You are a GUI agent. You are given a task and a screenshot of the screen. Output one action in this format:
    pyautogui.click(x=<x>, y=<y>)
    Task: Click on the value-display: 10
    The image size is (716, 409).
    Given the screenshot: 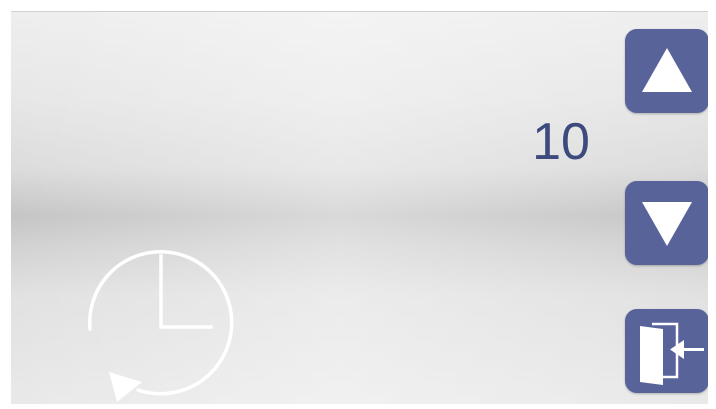 What is the action you would take?
    pyautogui.click(x=561, y=142)
    